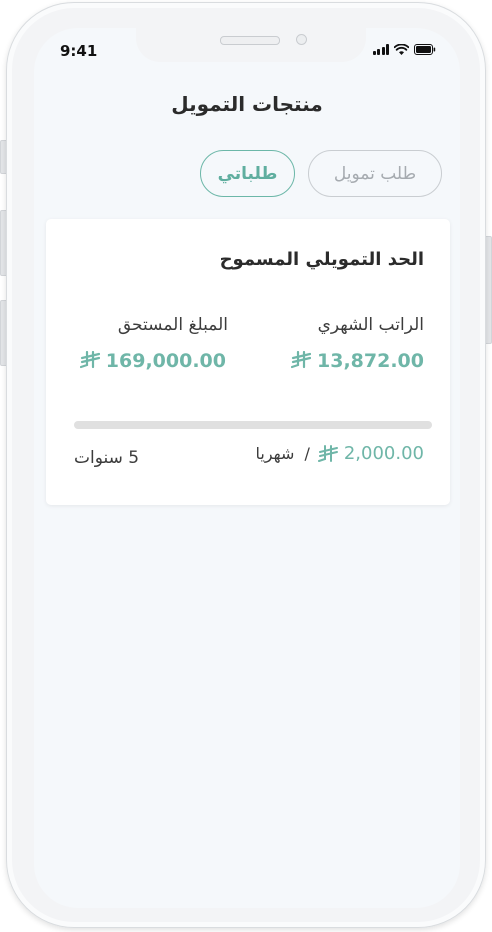 This screenshot has width=492, height=932. Describe the element at coordinates (370, 325) in the screenshot. I see `monthly-salary-label: الراتب الشهري` at that location.